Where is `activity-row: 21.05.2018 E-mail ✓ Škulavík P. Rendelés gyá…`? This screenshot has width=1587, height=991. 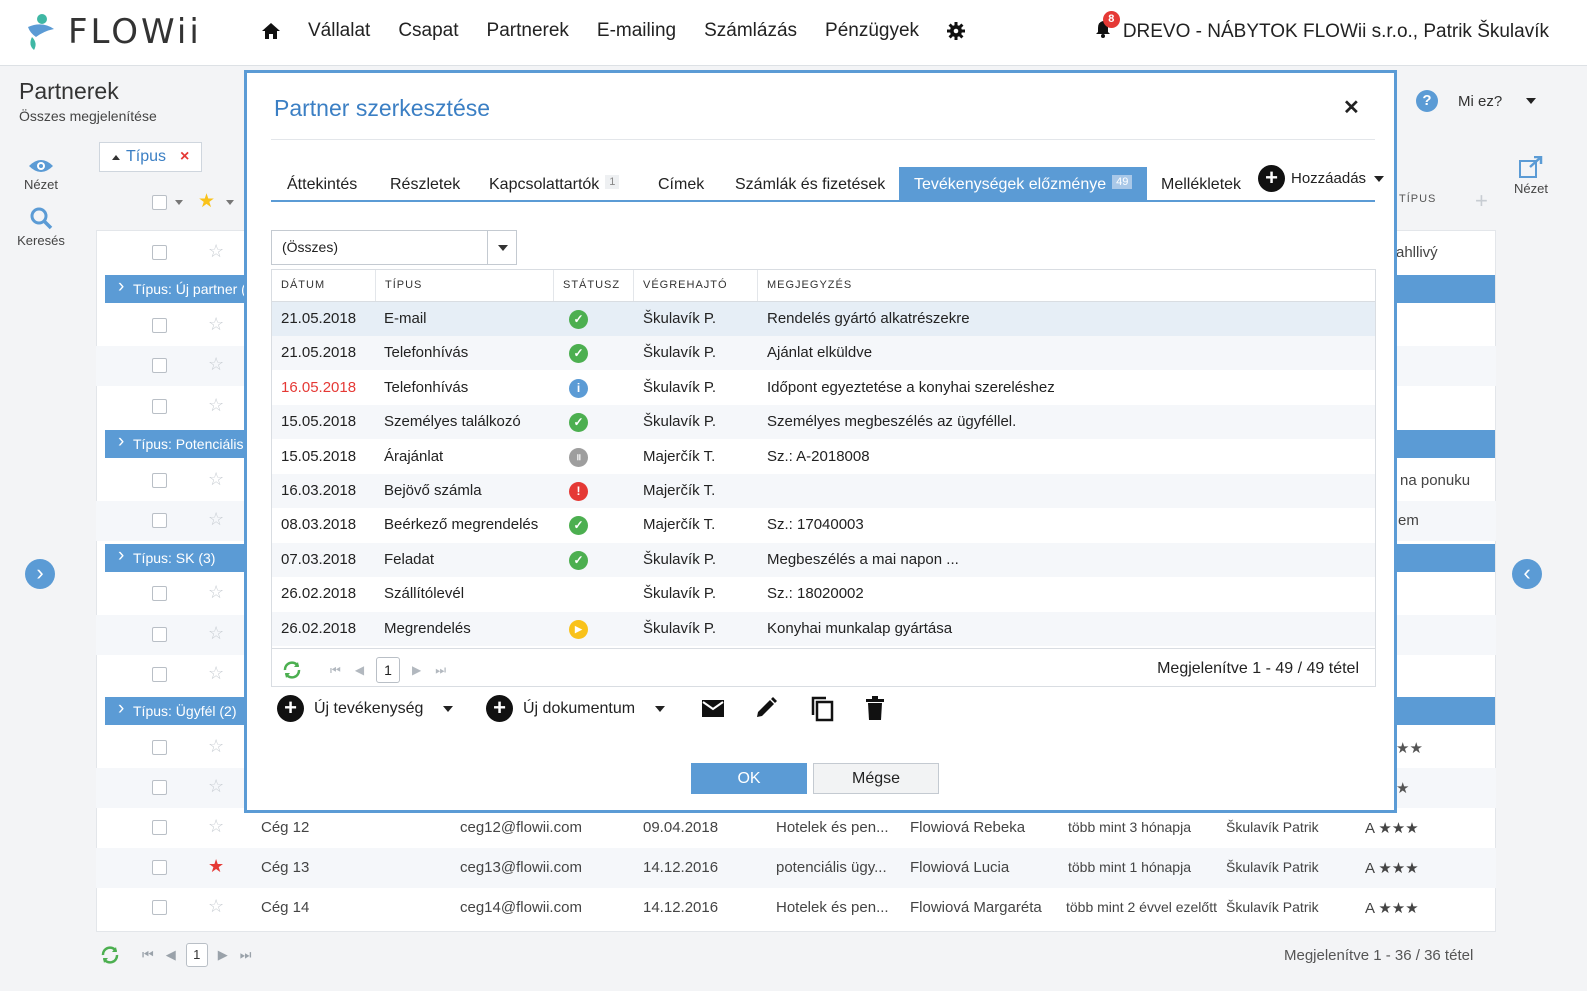
activity-row: 21.05.2018 E-mail ✓ Škulavík P. Rendelés gyá… is located at coordinates (823, 319).